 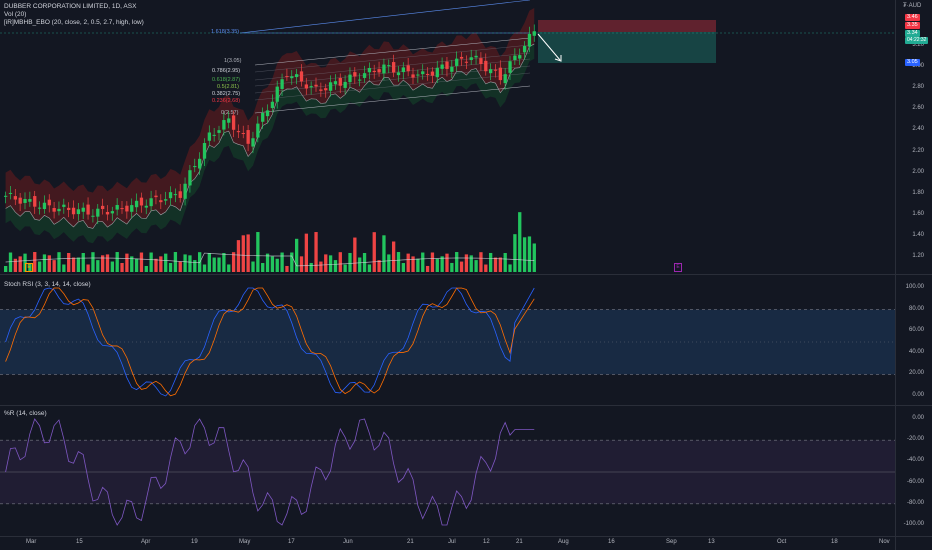 What do you see at coordinates (47, 285) in the screenshot?
I see `stoch-legend: Stoch RSI (3, 3, 14, 14, close)` at bounding box center [47, 285].